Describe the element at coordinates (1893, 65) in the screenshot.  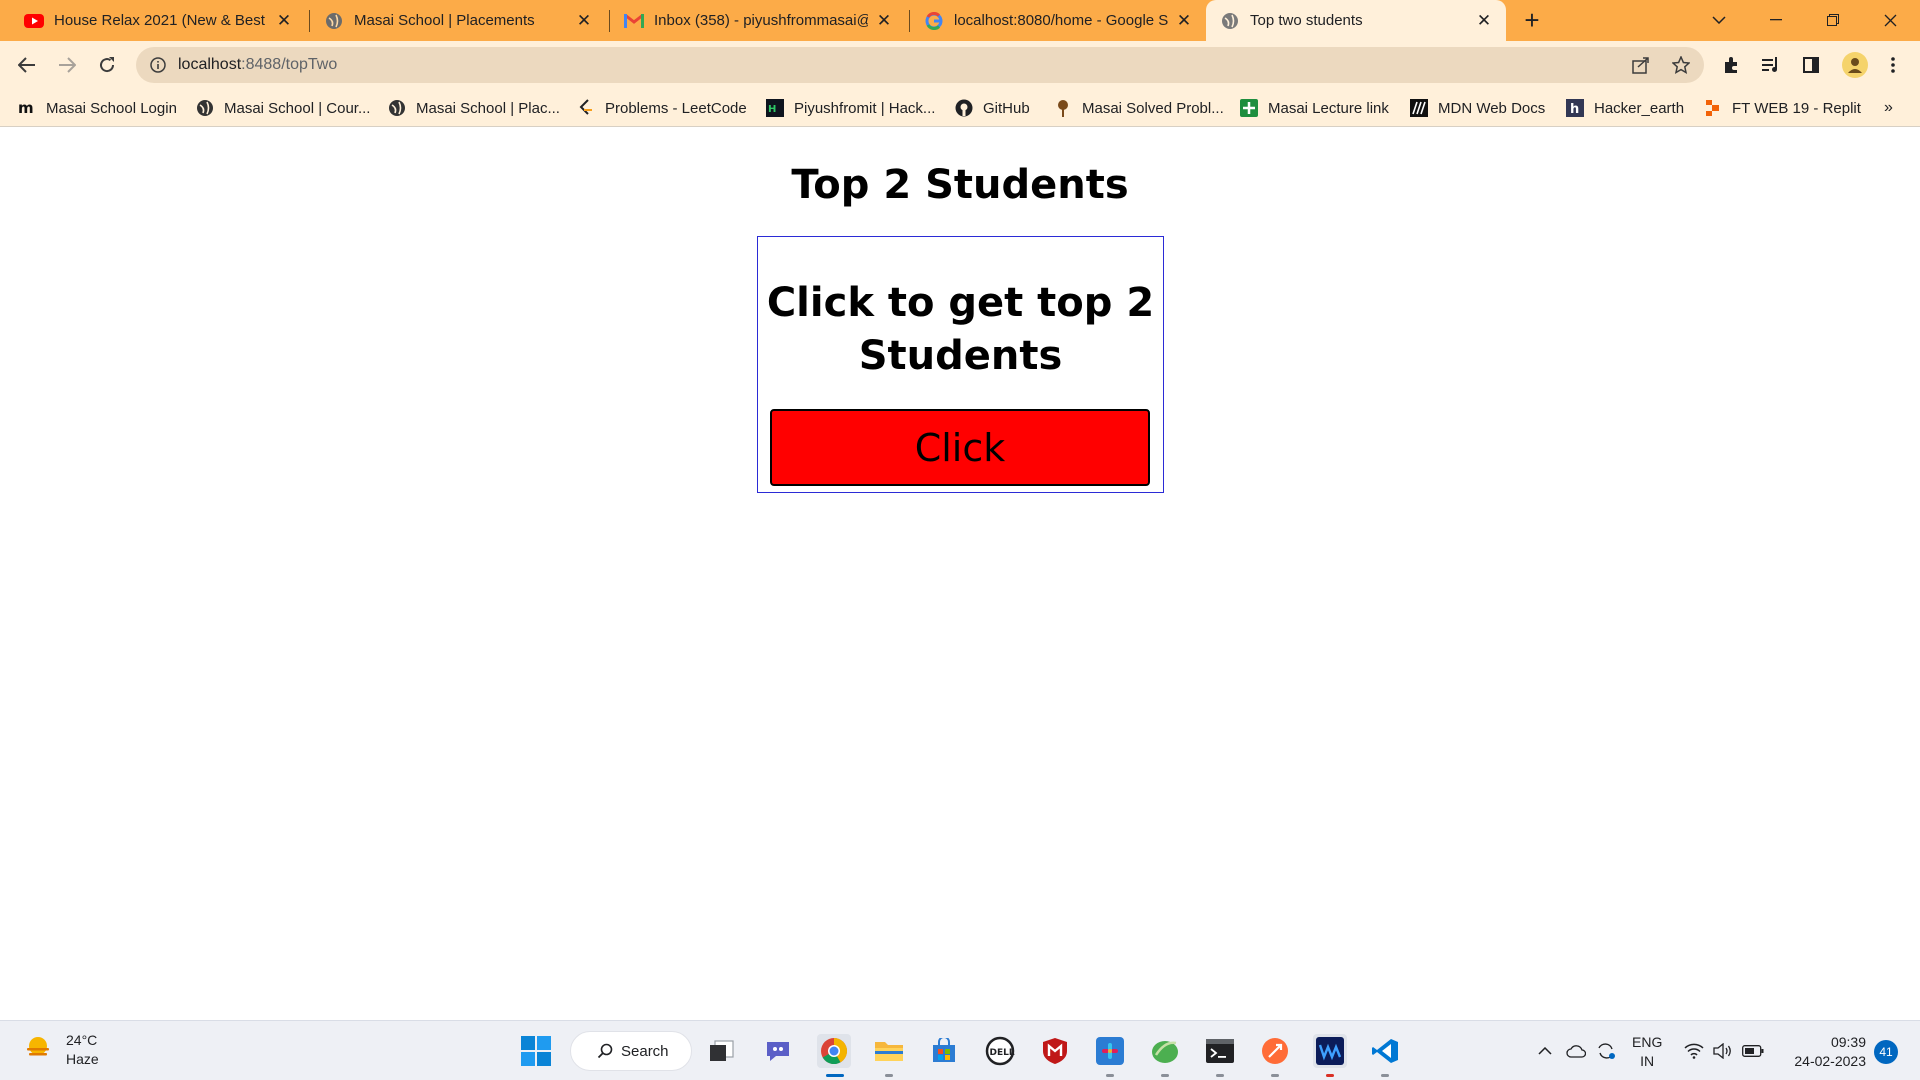
I see `menu-kebab-icon` at that location.